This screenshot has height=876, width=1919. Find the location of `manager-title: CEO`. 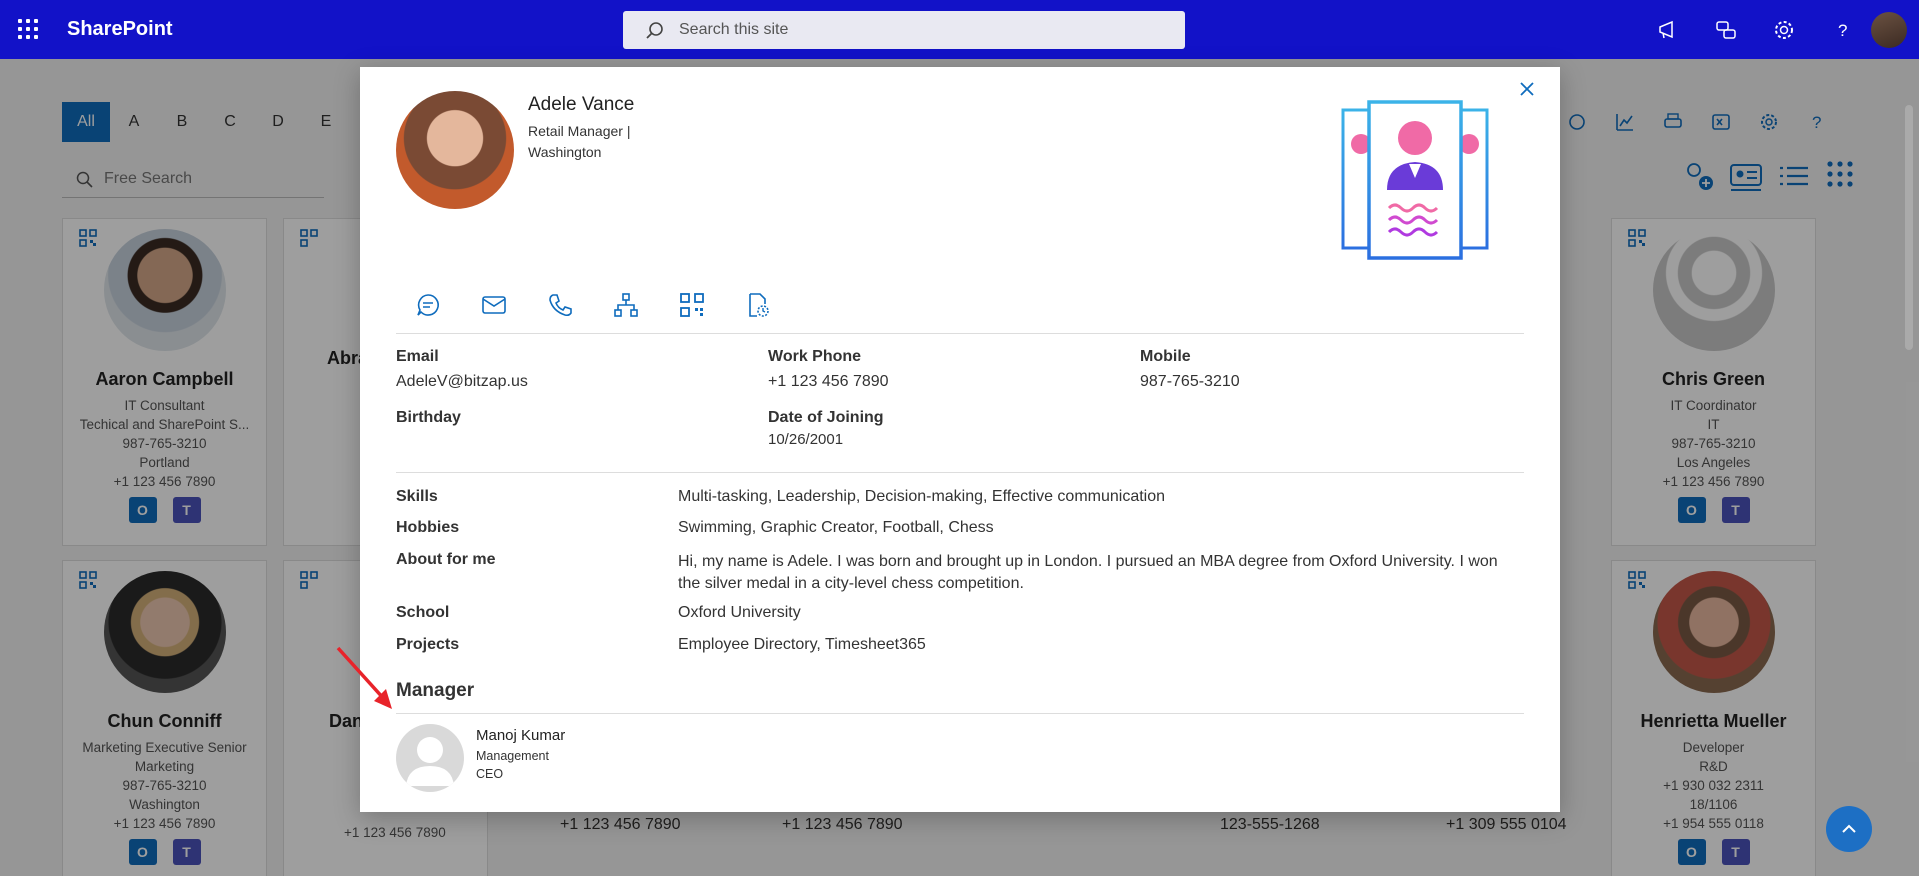

manager-title: CEO is located at coordinates (490, 774).